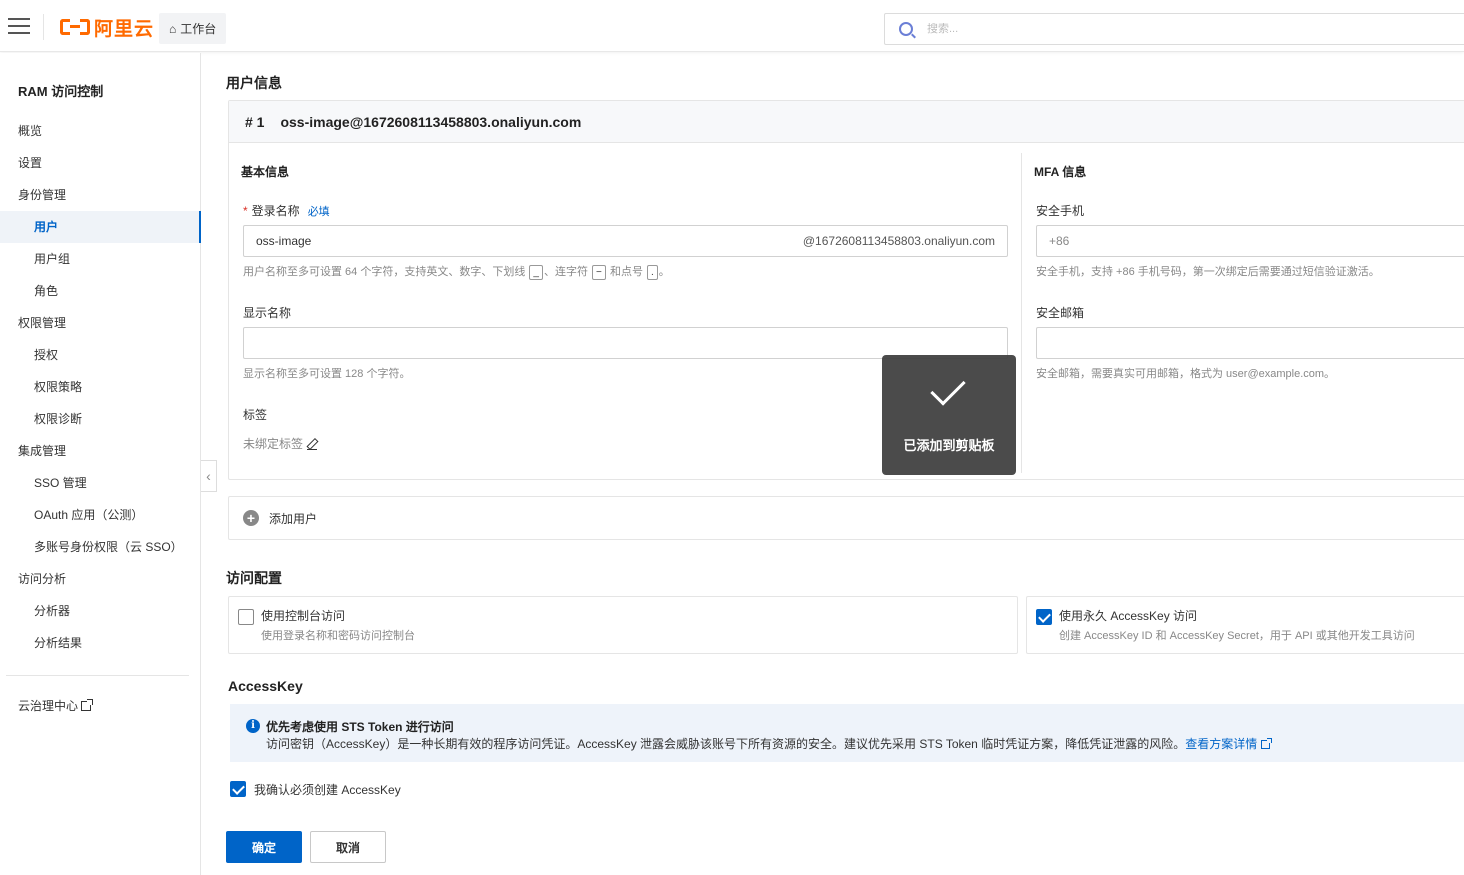  What do you see at coordinates (100, 451) in the screenshot?
I see `sidebar-item-integration: 集成管理` at bounding box center [100, 451].